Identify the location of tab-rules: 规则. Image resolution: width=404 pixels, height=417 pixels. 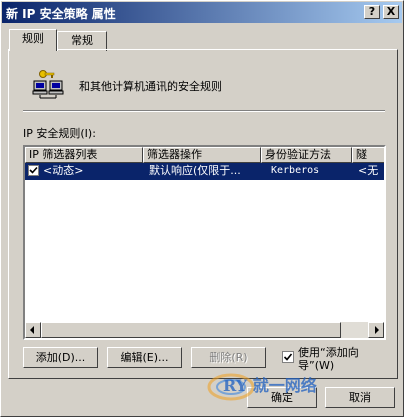
(33, 40).